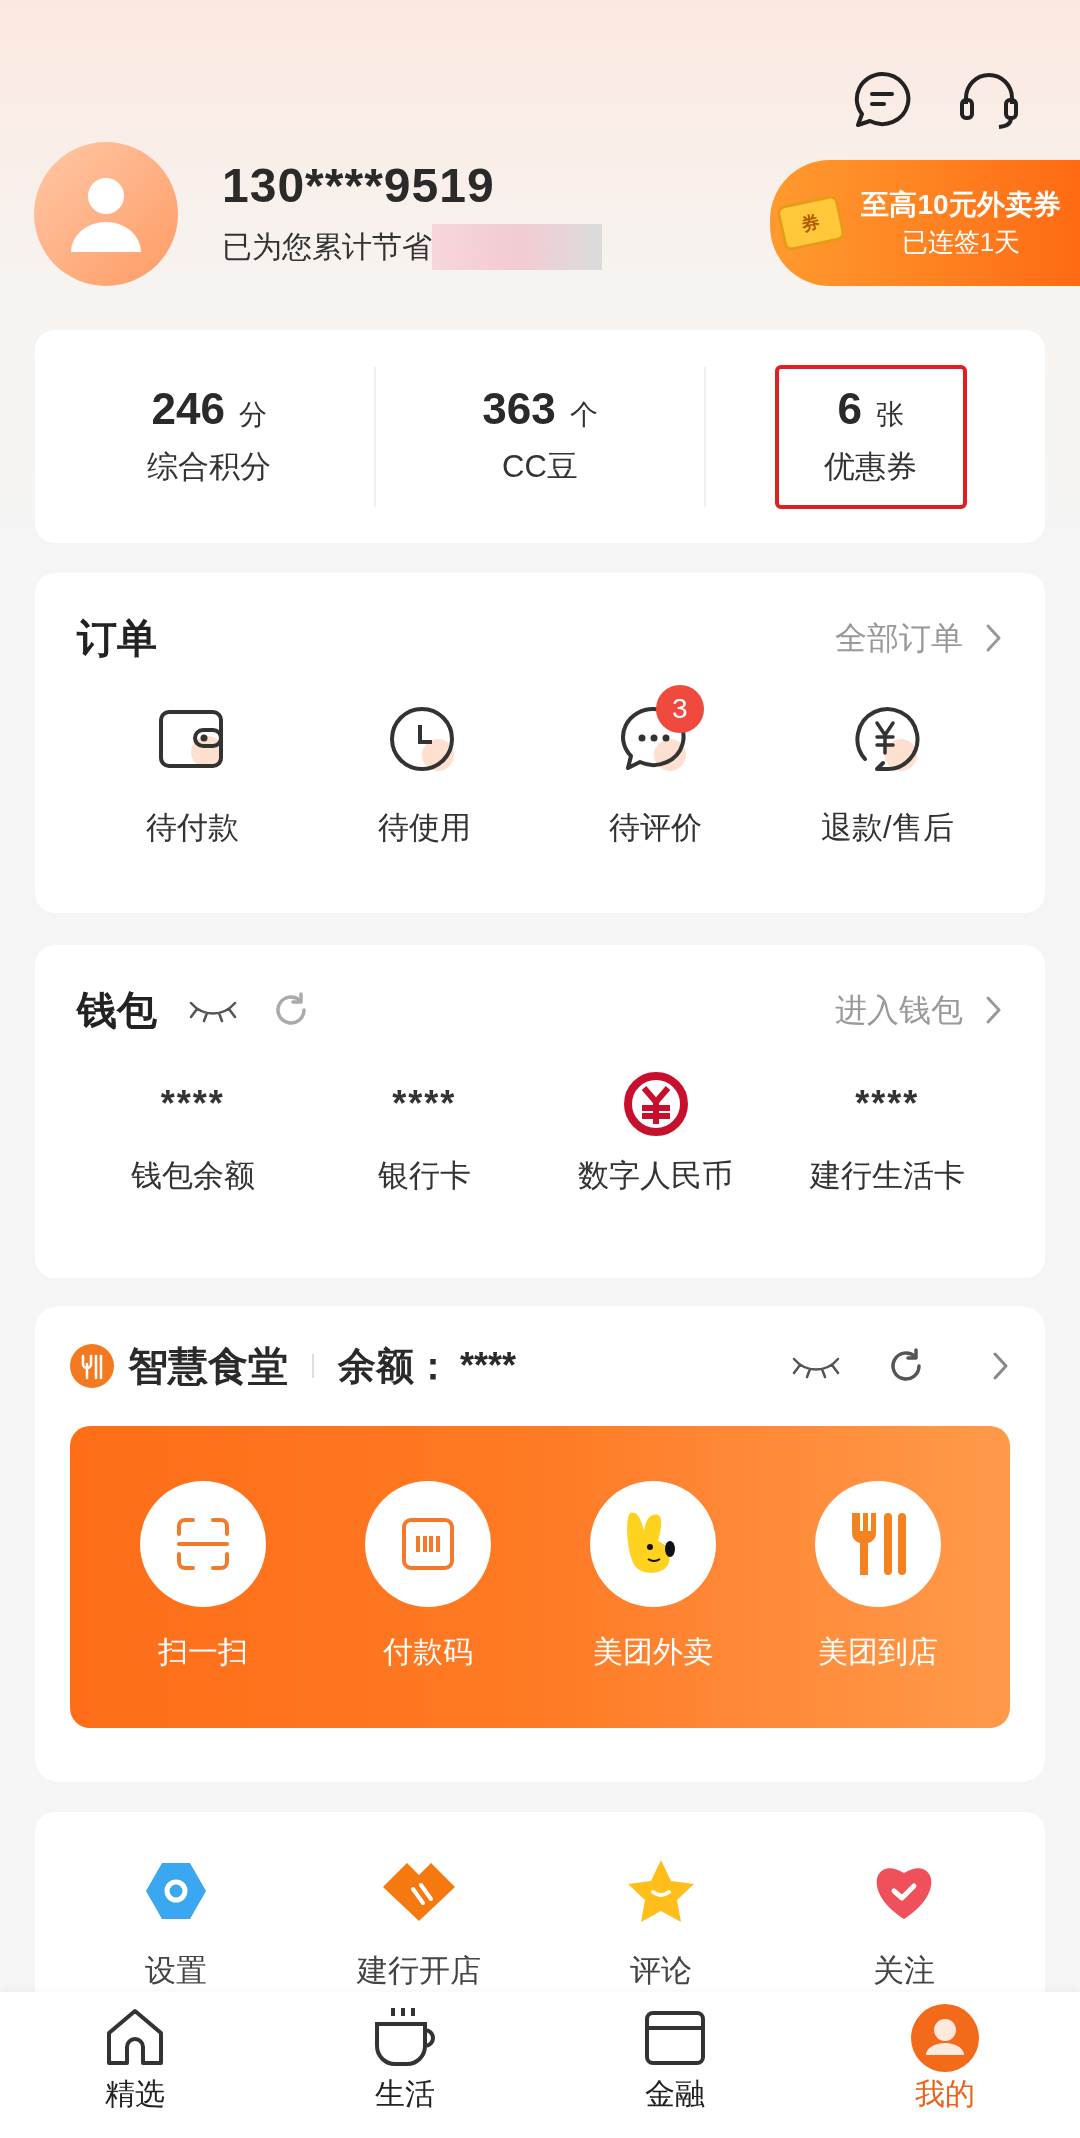 Image resolution: width=1080 pixels, height=2138 pixels. I want to click on stat-label: 优惠券, so click(871, 466).